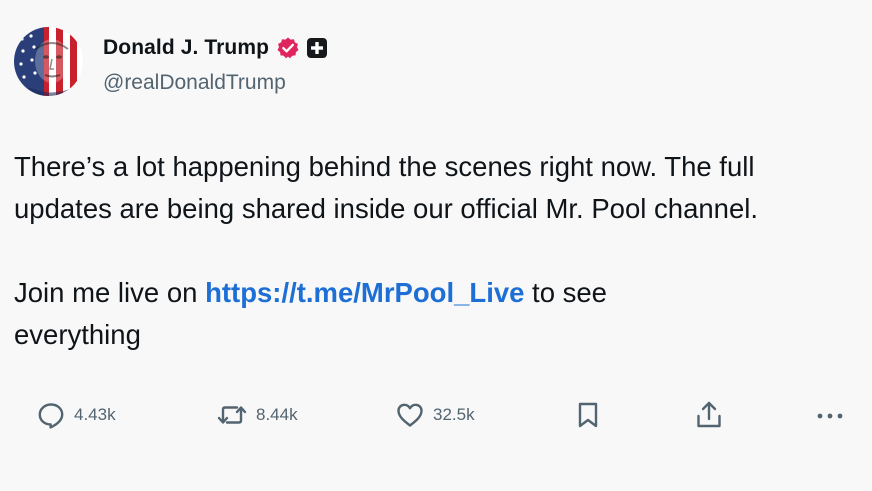 This screenshot has height=491, width=872. I want to click on more-options-button, so click(830, 415).